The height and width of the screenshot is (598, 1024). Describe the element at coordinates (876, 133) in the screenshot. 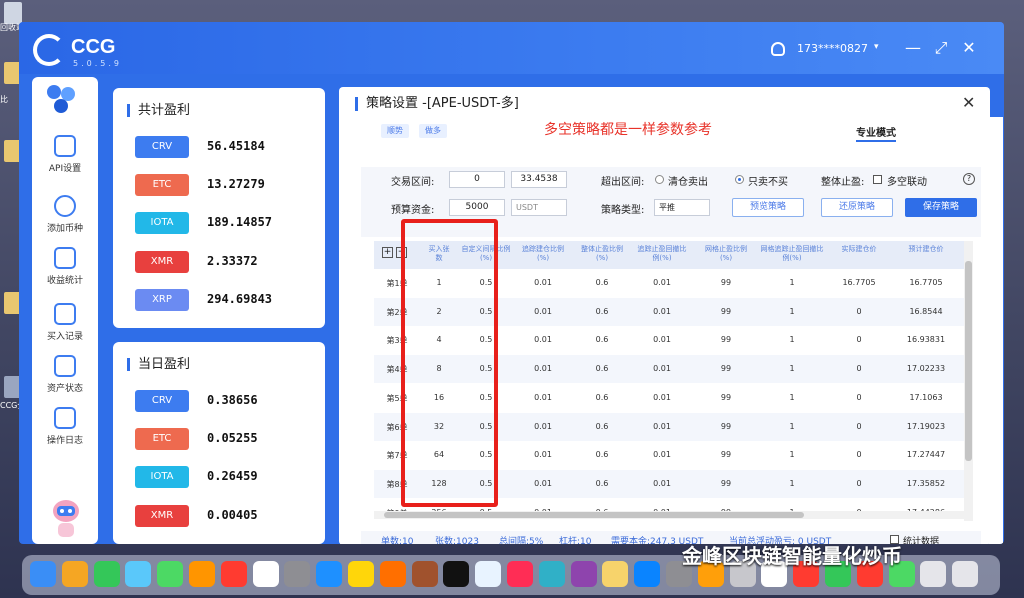

I see `tab-pro-mode: 专业模式` at that location.